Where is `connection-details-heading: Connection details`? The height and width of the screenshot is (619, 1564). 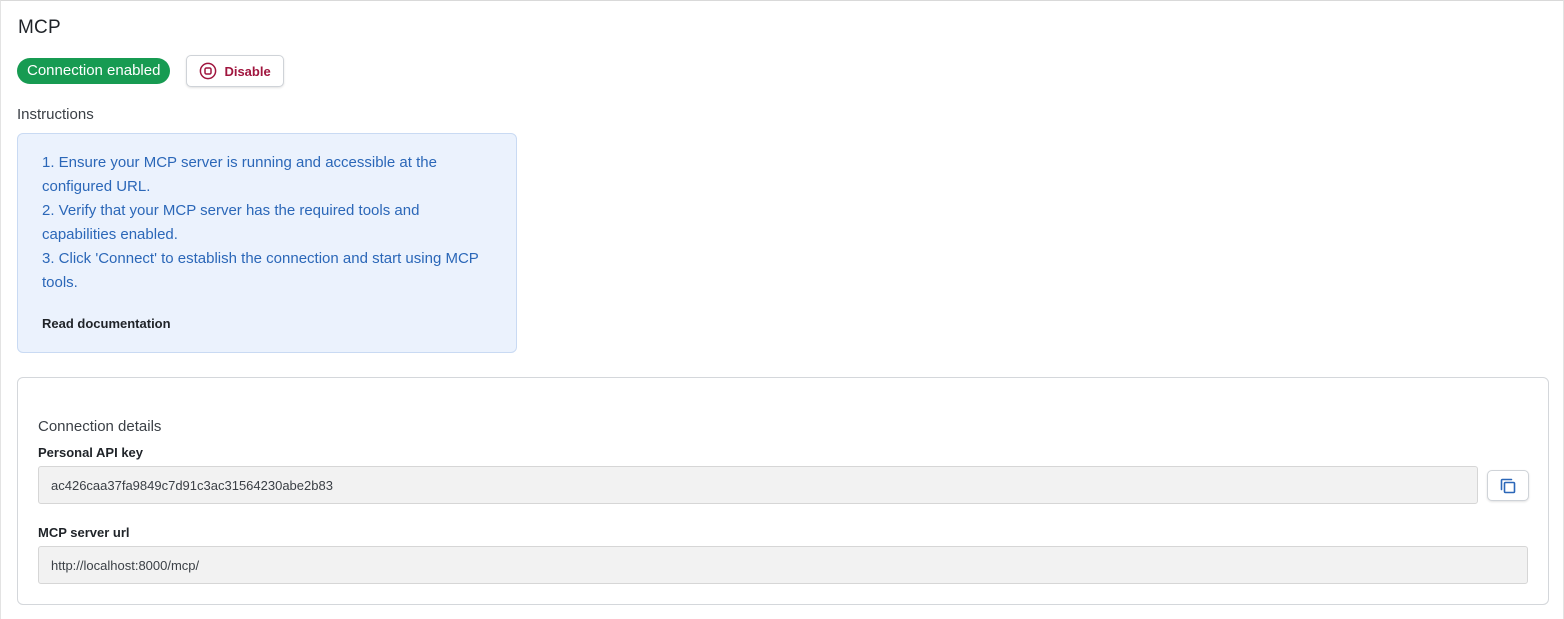 connection-details-heading: Connection details is located at coordinates (100, 426).